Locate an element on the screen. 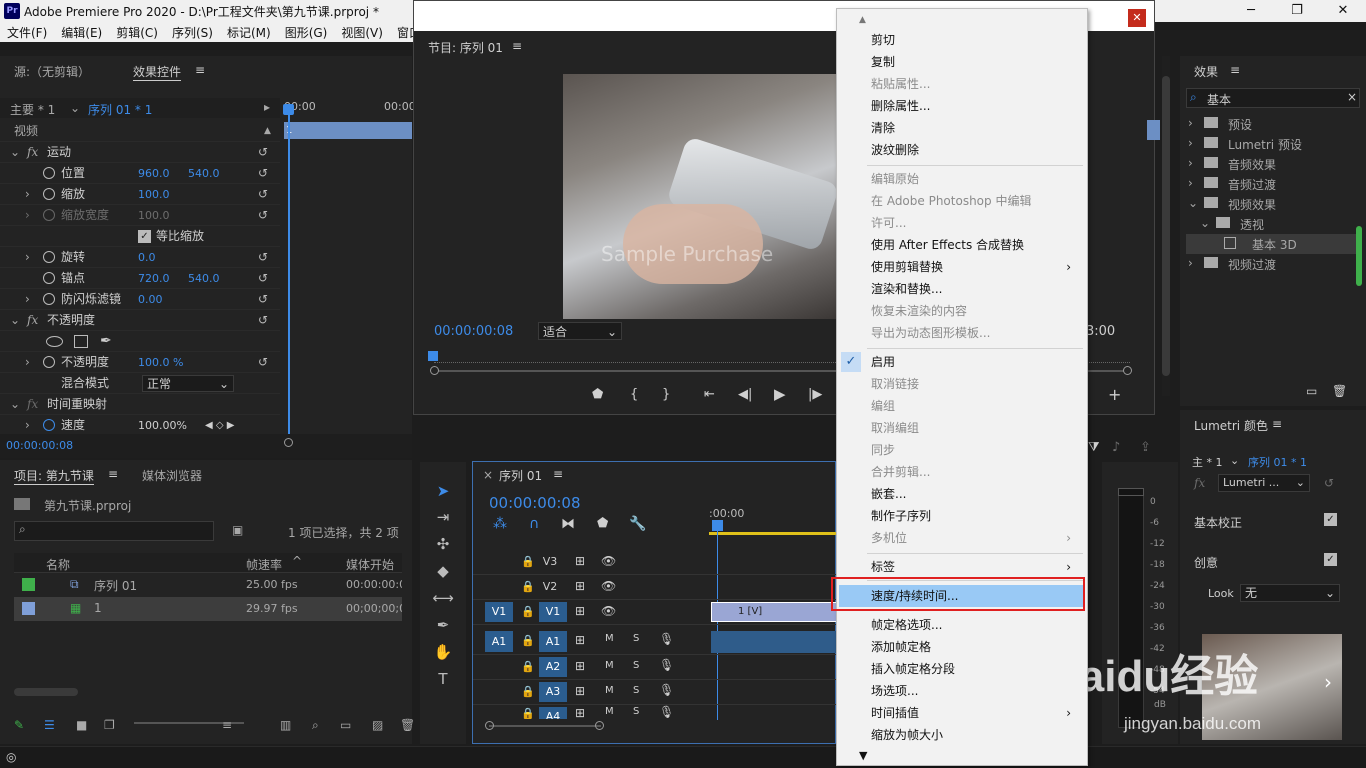 The height and width of the screenshot is (768, 1366). work-area-bar is located at coordinates (773, 533).